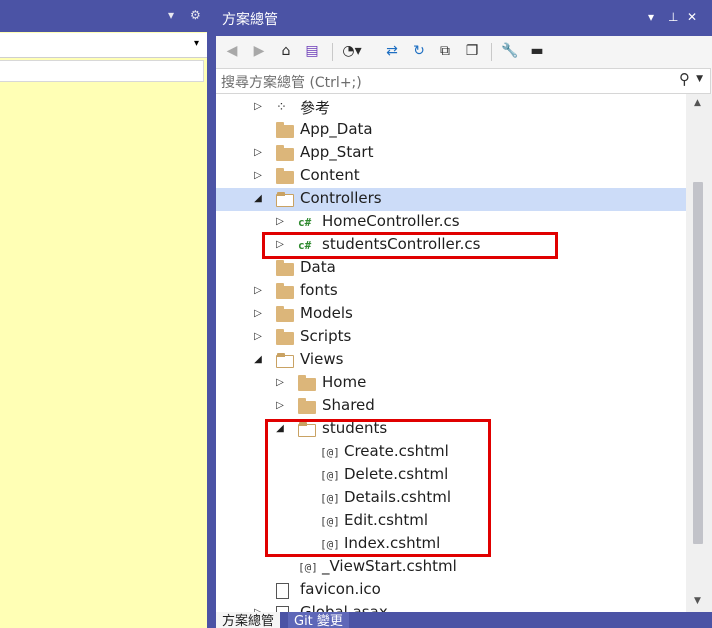 The image size is (712, 628). Describe the element at coordinates (340, 589) in the screenshot. I see `tree-item-label: favicon.ico` at that location.